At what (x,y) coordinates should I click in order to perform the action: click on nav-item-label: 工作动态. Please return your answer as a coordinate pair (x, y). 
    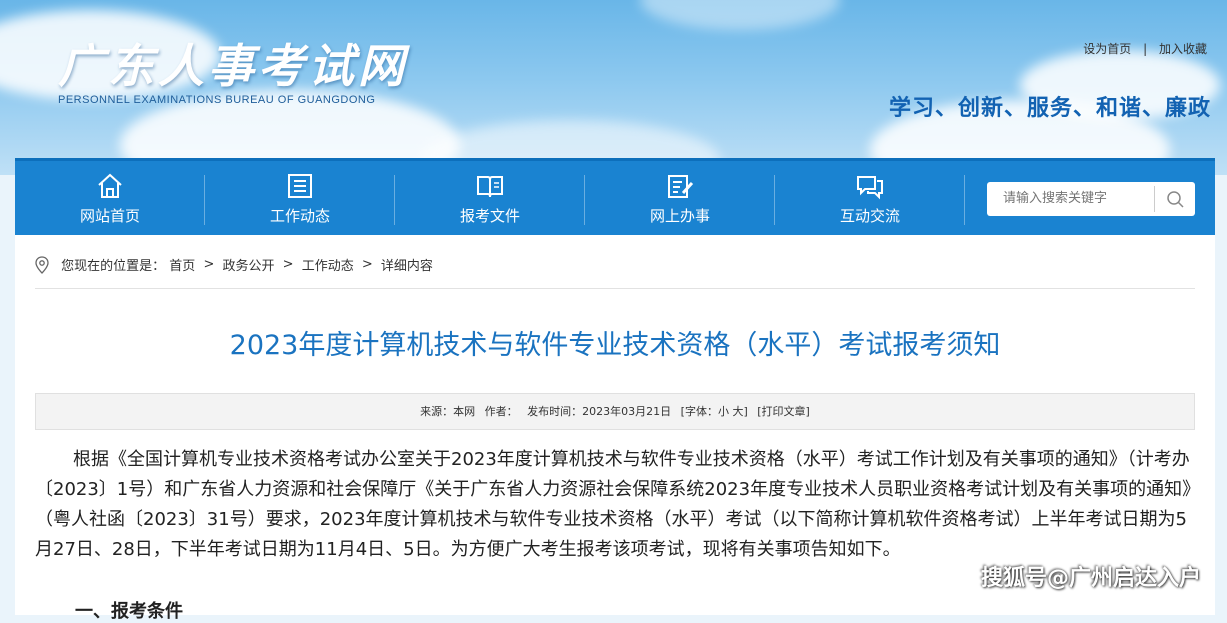
    Looking at the image, I should click on (299, 216).